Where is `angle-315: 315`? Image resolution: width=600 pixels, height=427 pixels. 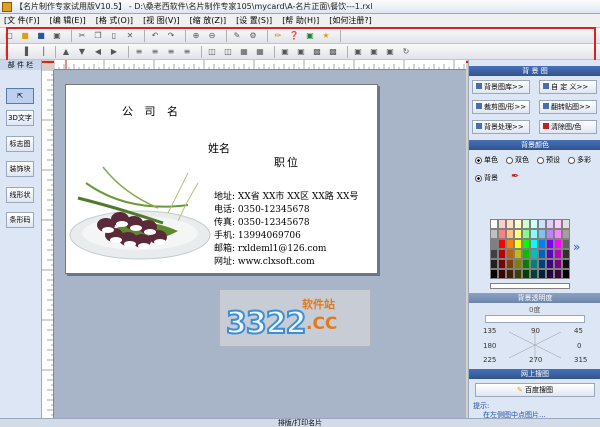 angle-315: 315 is located at coordinates (580, 360).